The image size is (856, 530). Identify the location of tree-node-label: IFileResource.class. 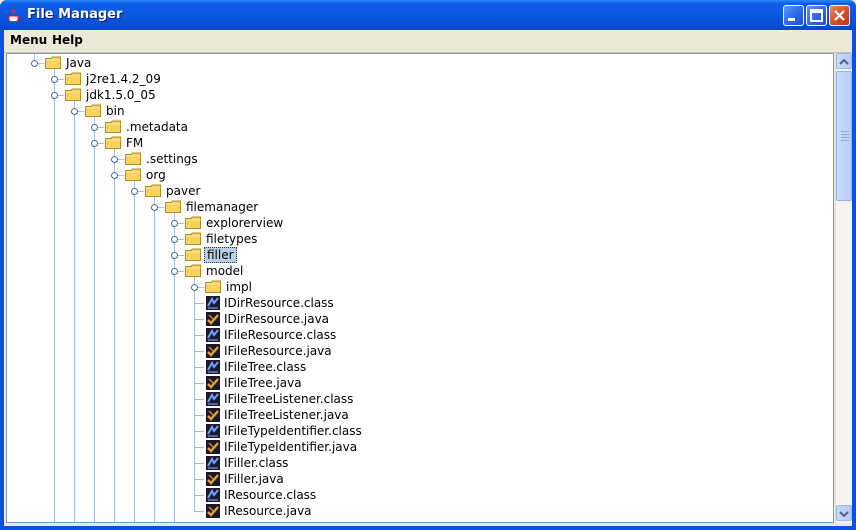
(280, 335).